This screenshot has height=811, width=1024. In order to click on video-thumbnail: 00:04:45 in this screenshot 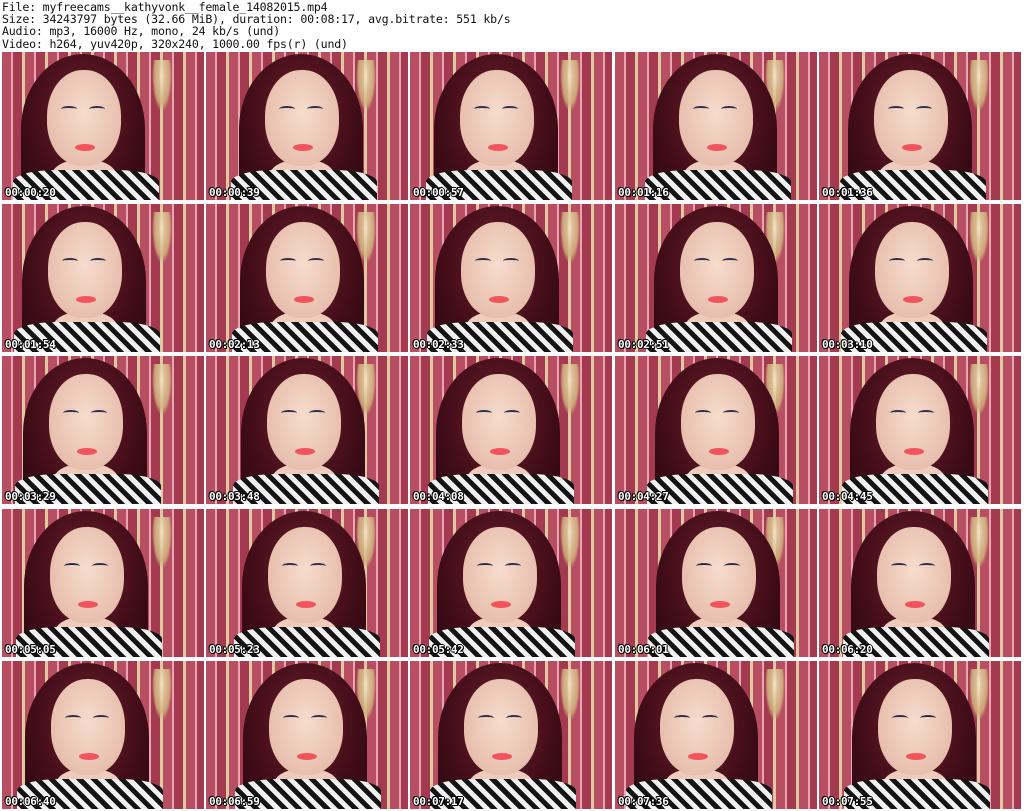, I will do `click(920, 430)`.